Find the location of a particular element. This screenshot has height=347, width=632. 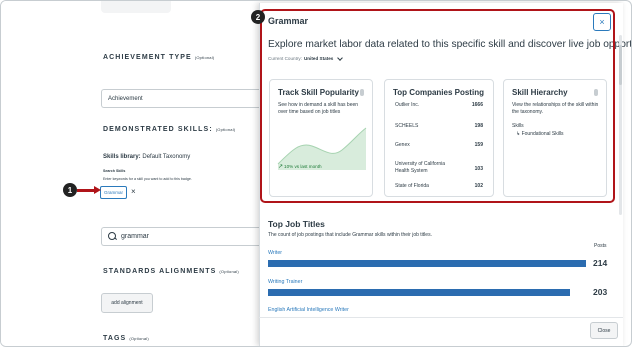

achievement-type-value: Achievement is located at coordinates (125, 98).